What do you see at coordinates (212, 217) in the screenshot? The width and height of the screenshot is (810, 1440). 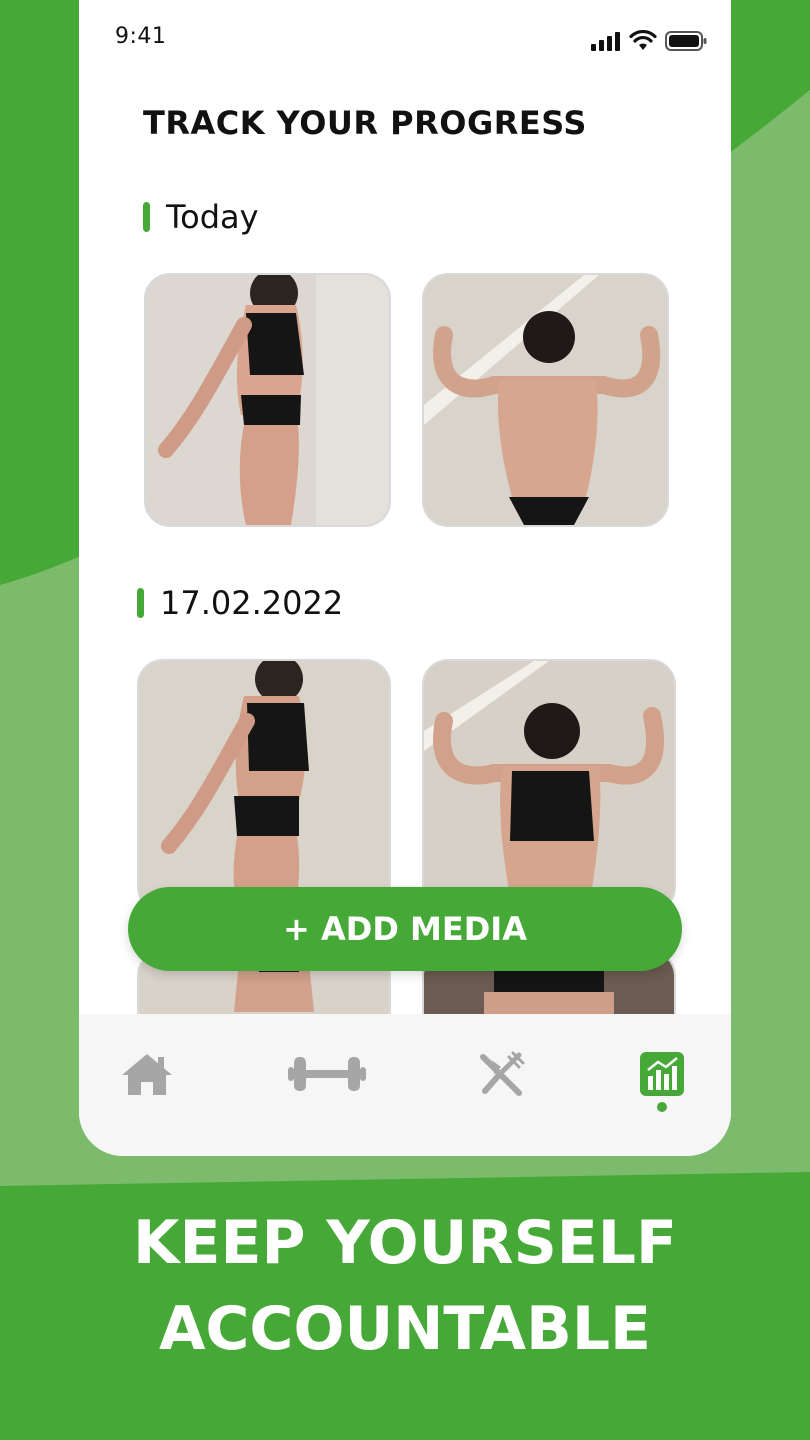 I see `section-date-label: Today` at bounding box center [212, 217].